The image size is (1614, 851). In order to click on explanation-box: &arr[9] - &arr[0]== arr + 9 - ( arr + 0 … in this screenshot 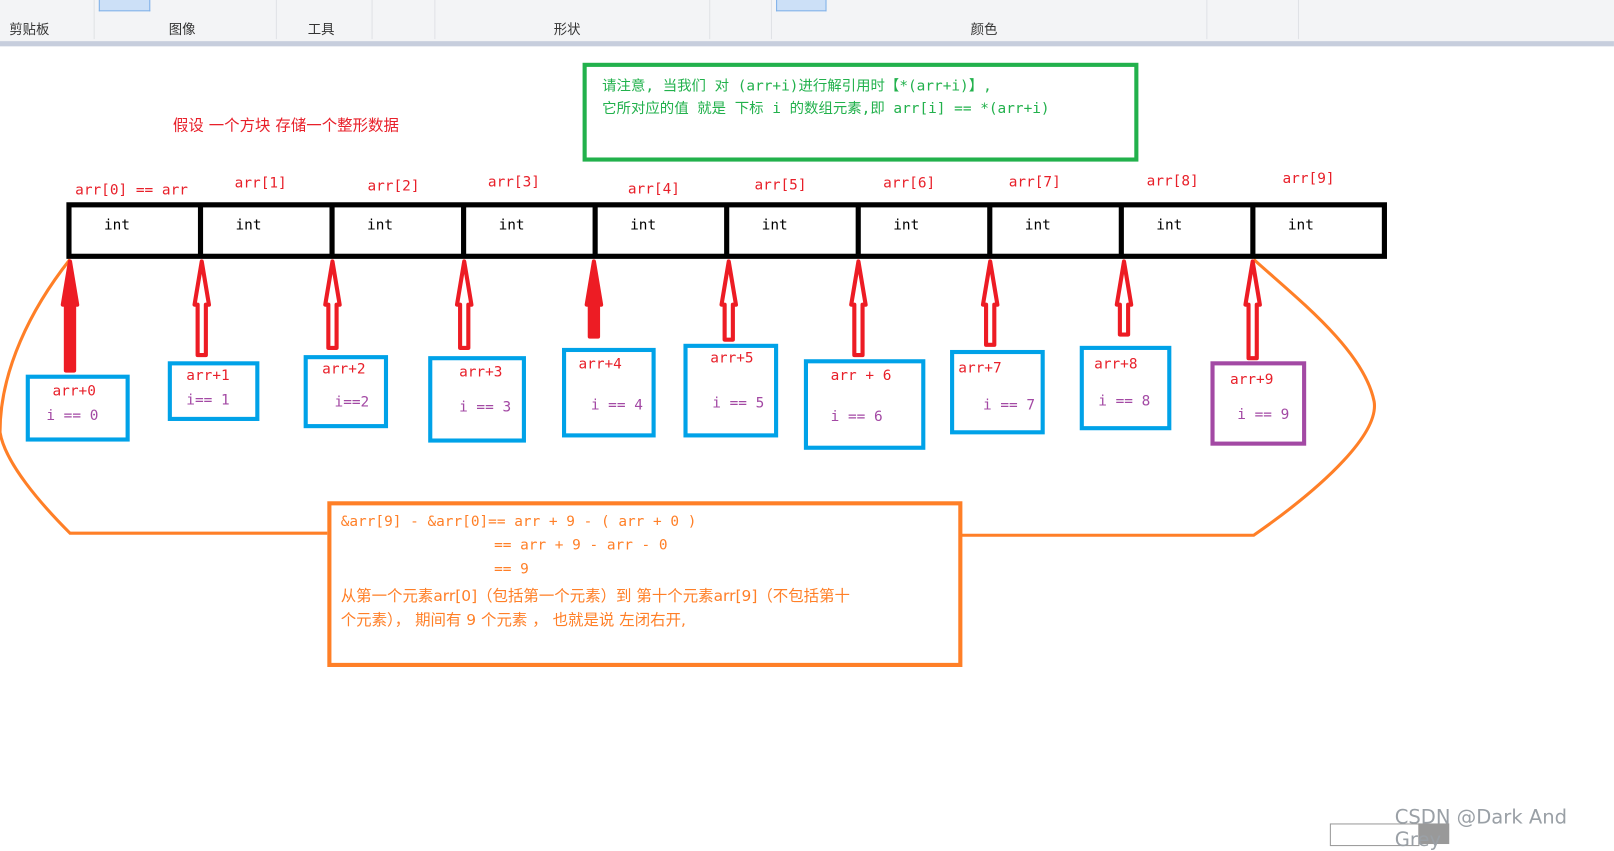, I will do `click(645, 584)`.